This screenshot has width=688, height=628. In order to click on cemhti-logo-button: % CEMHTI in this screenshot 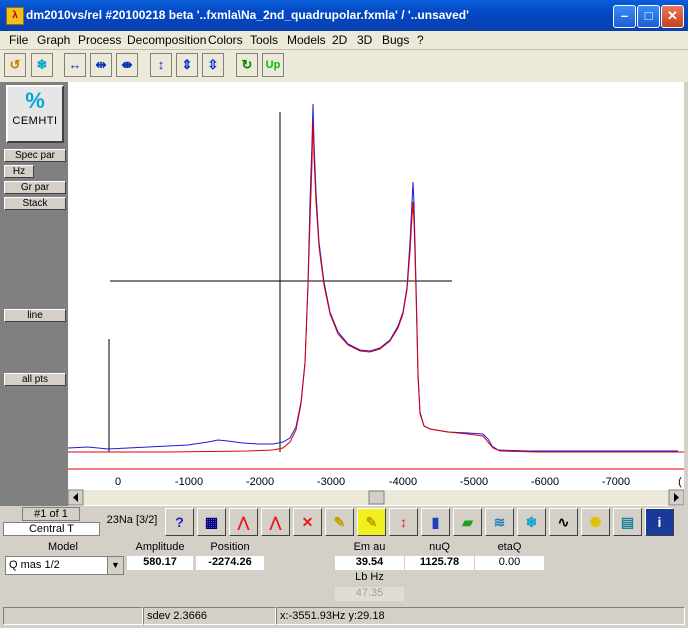, I will do `click(35, 114)`.